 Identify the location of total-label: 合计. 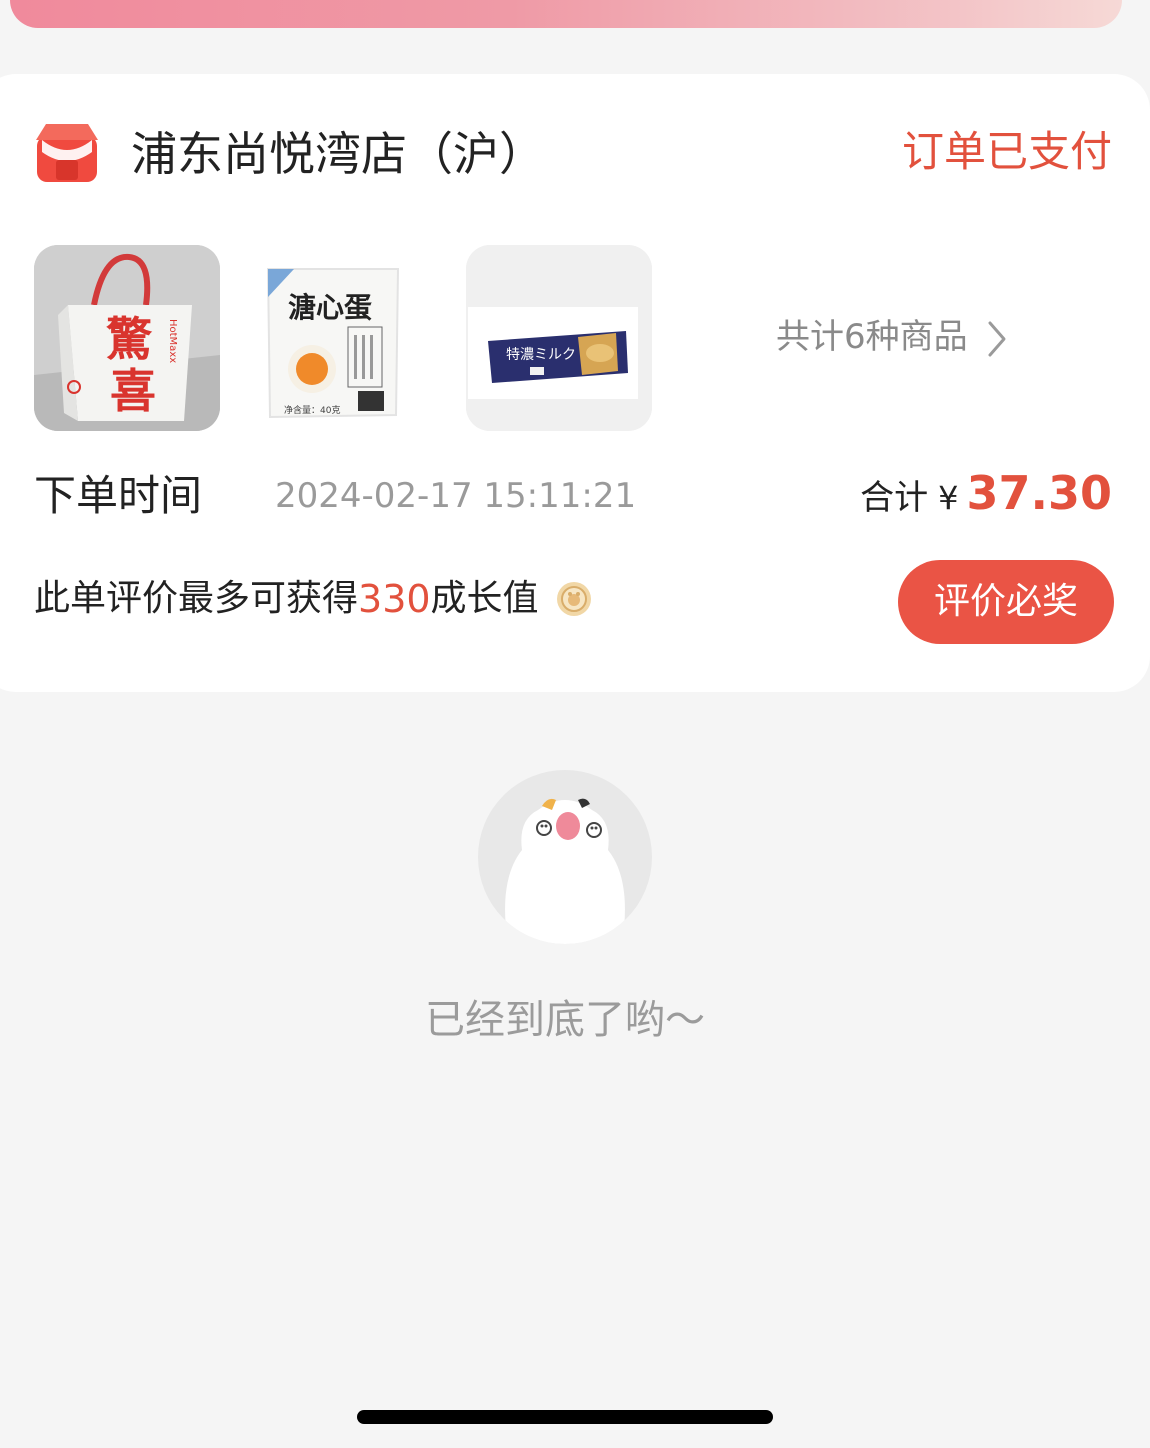
(894, 498).